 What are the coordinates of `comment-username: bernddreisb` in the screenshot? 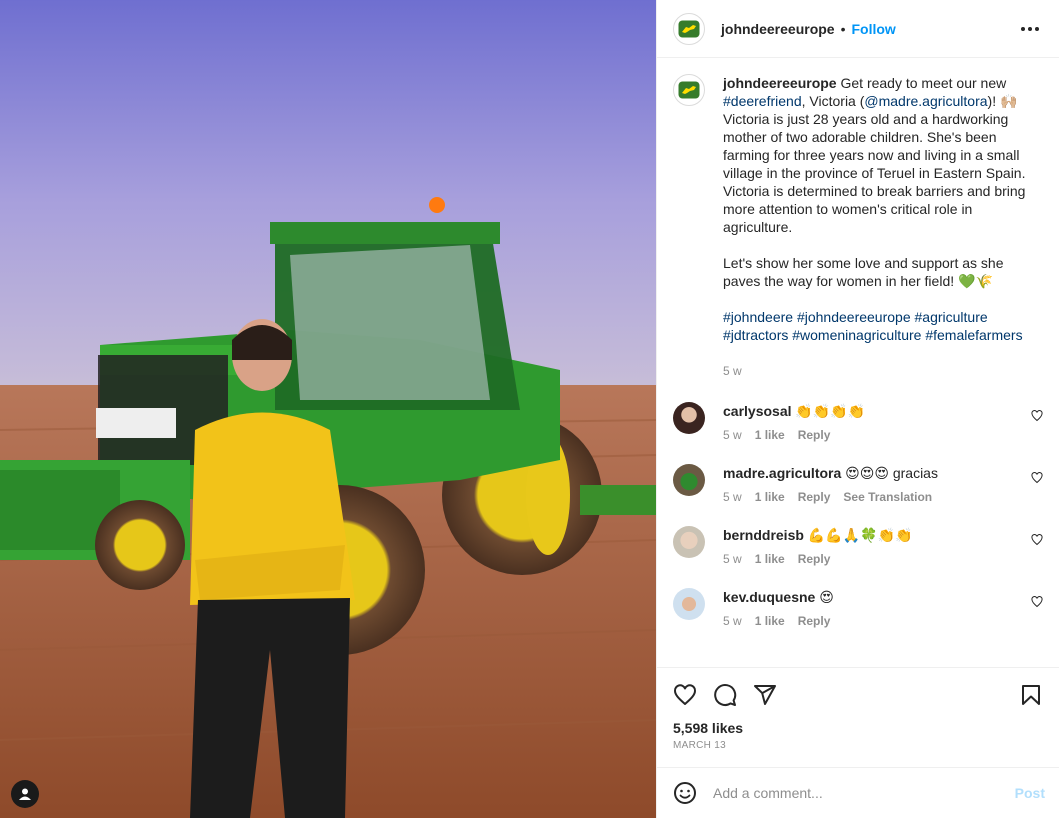 It's located at (763, 535).